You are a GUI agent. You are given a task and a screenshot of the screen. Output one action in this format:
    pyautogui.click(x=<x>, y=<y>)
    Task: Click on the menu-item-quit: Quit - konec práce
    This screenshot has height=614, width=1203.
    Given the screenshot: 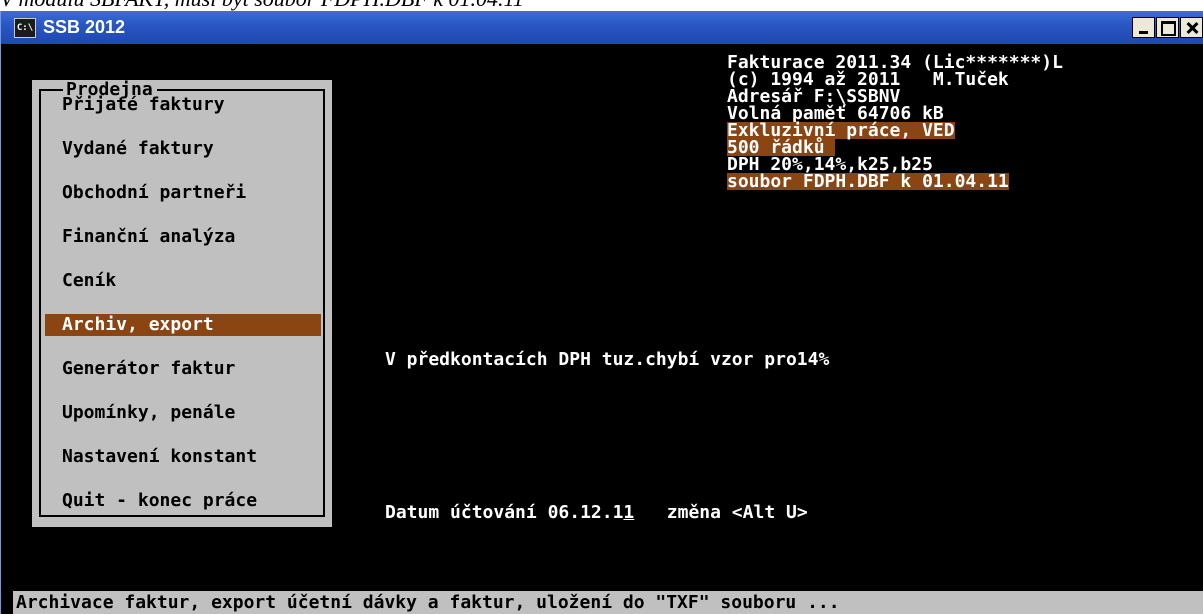 What is the action you would take?
    pyautogui.click(x=183, y=501)
    